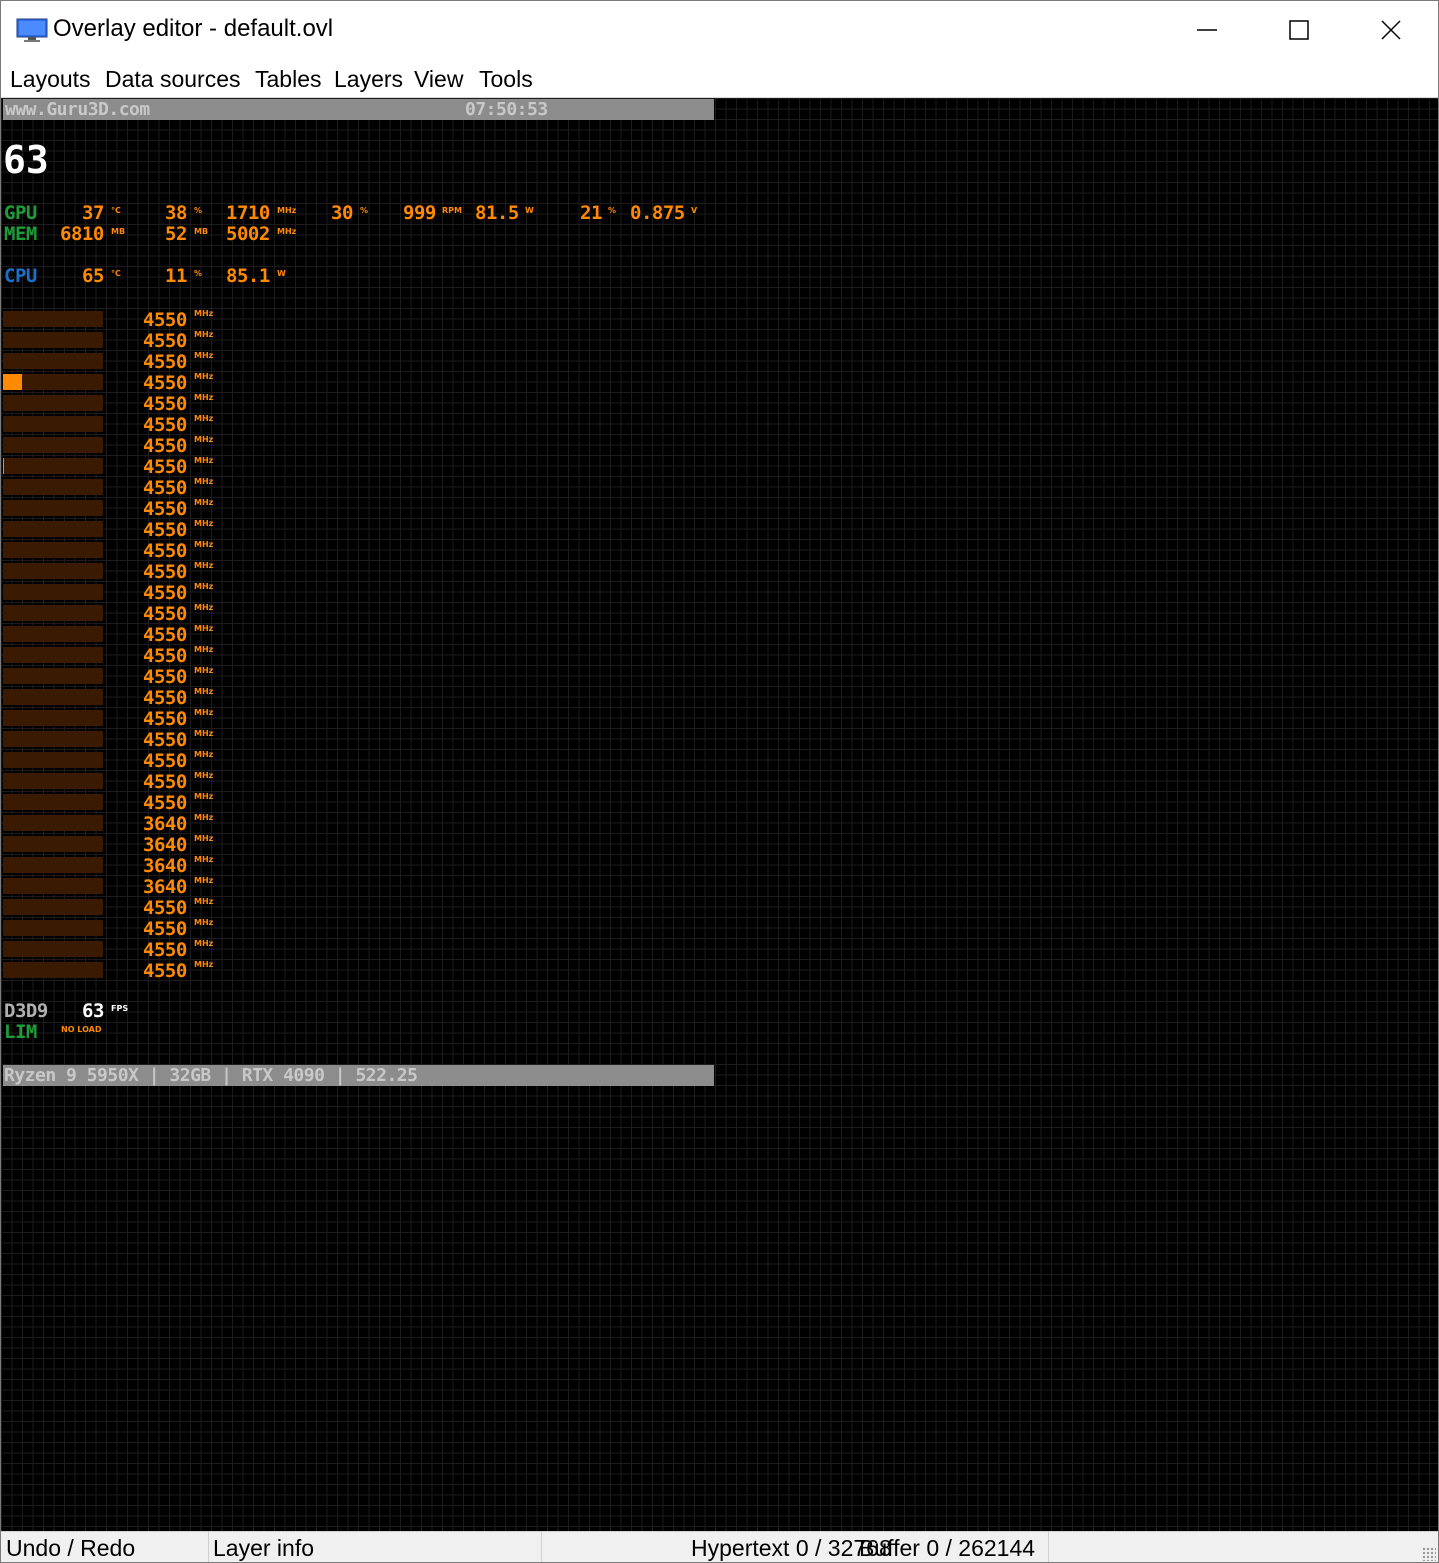  What do you see at coordinates (288, 79) in the screenshot?
I see `menu-tables: Tables` at bounding box center [288, 79].